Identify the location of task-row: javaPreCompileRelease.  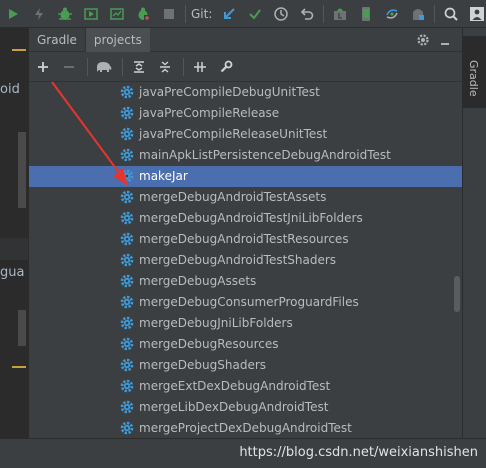
(246, 113).